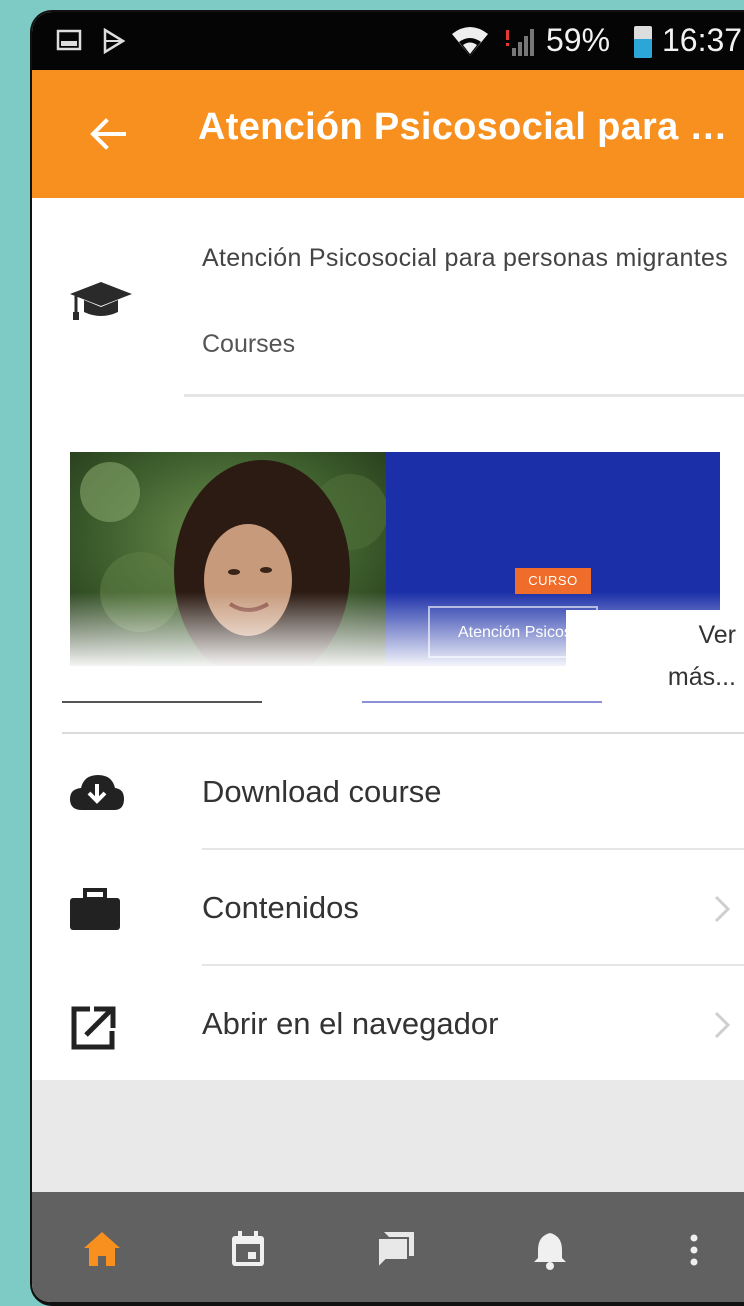  Describe the element at coordinates (248, 1250) in the screenshot. I see `calendar-icon` at that location.